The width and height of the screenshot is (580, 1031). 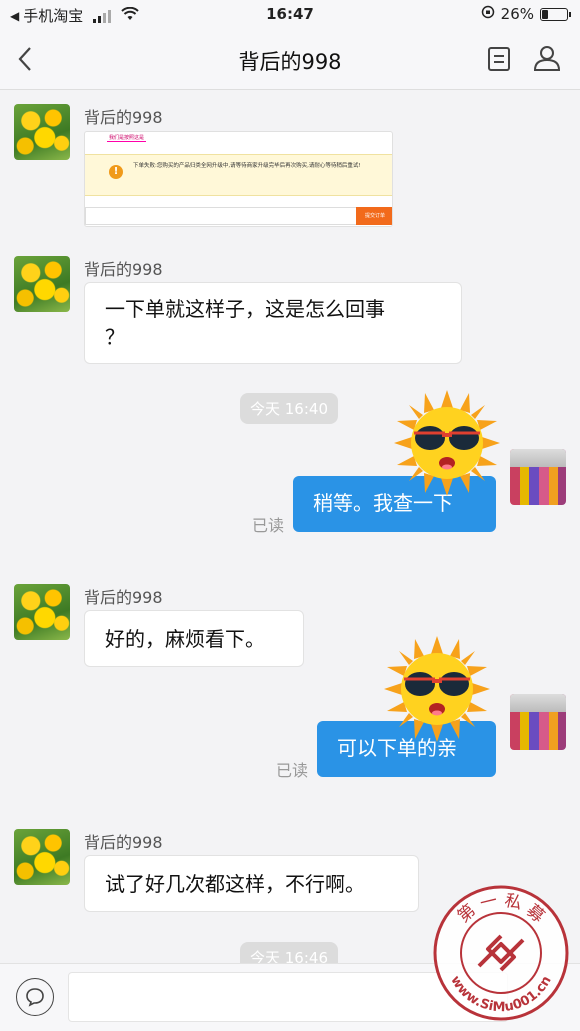 I want to click on voice-icon, so click(x=35, y=997).